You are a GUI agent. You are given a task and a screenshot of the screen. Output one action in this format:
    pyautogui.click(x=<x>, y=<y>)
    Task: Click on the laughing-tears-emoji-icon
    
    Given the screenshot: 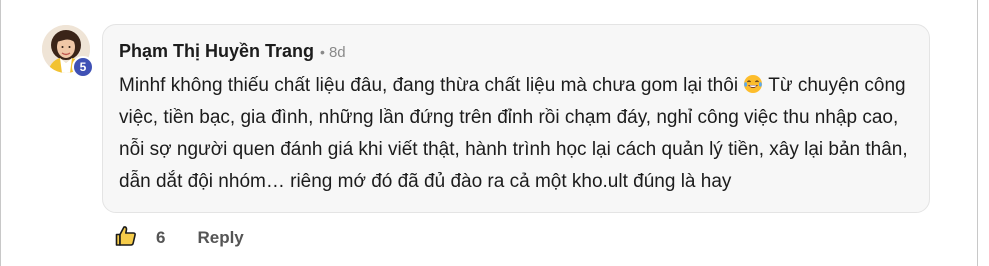 What is the action you would take?
    pyautogui.click(x=753, y=83)
    